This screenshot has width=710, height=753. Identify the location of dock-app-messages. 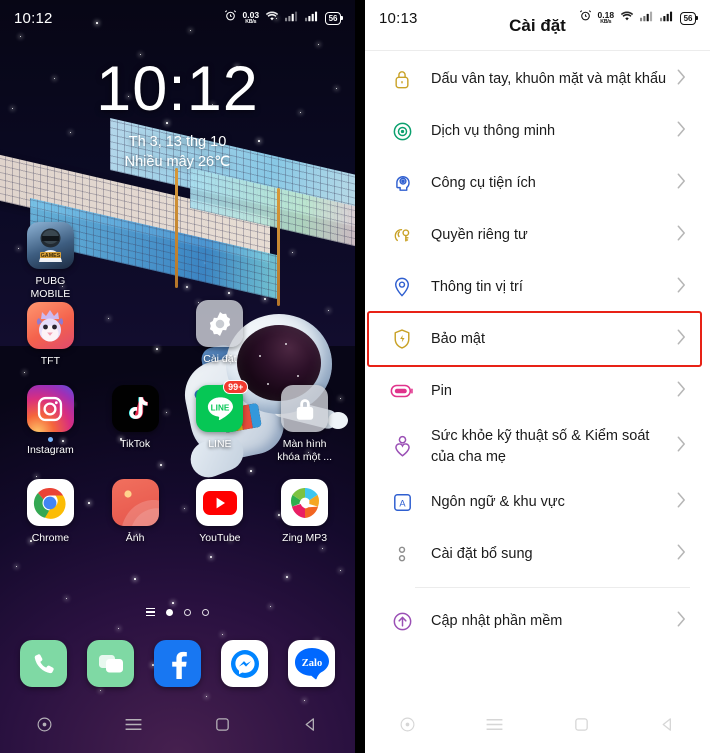
(110, 663).